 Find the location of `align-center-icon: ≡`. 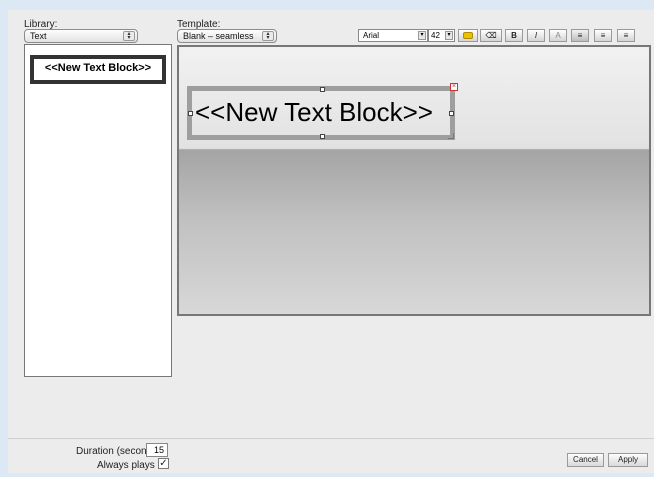

align-center-icon: ≡ is located at coordinates (603, 35).